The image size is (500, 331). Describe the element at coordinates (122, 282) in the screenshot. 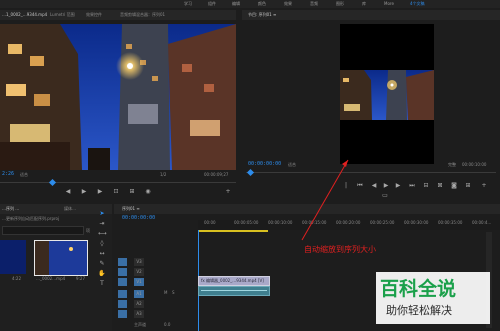

I see `source-patch-v1` at that location.